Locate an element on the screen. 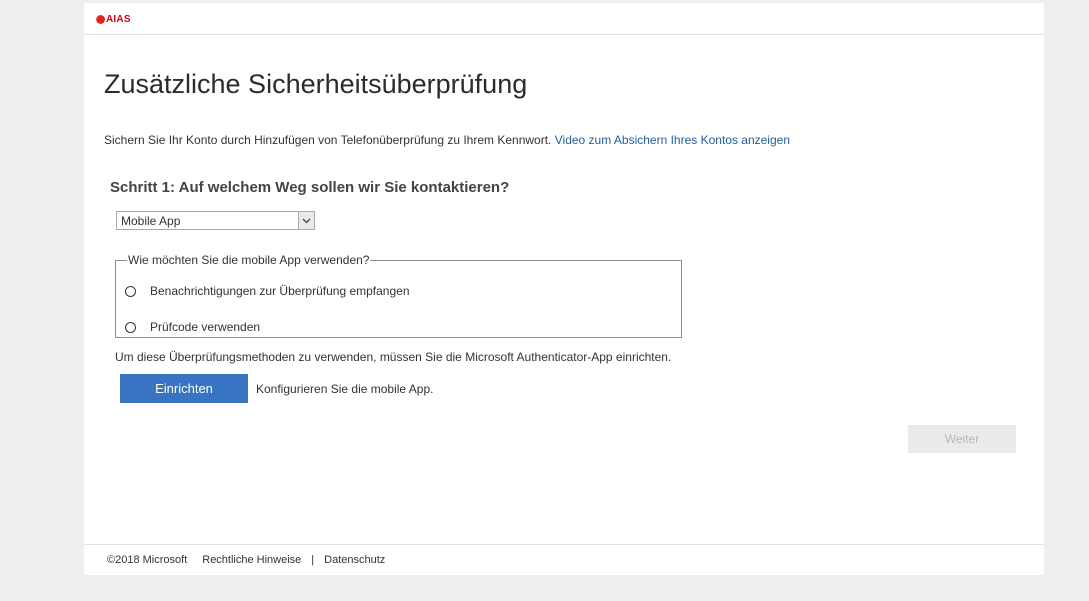 The height and width of the screenshot is (601, 1089). setup-button: Einrichten is located at coordinates (184, 388).